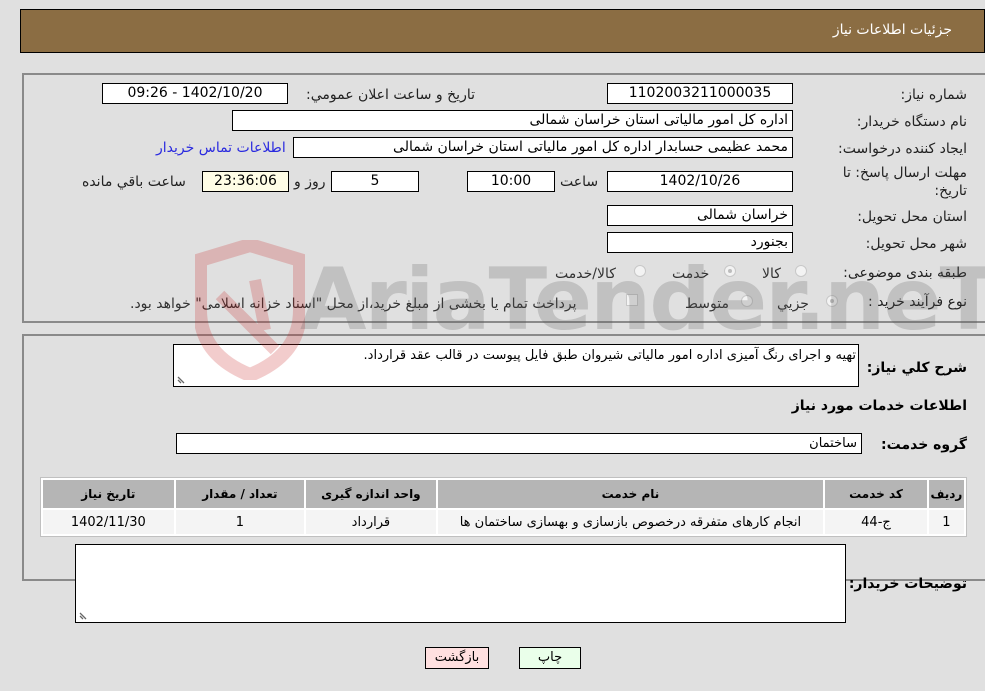  Describe the element at coordinates (907, 584) in the screenshot. I see `buyer-notes-label: توضیحات خریدار:` at that location.